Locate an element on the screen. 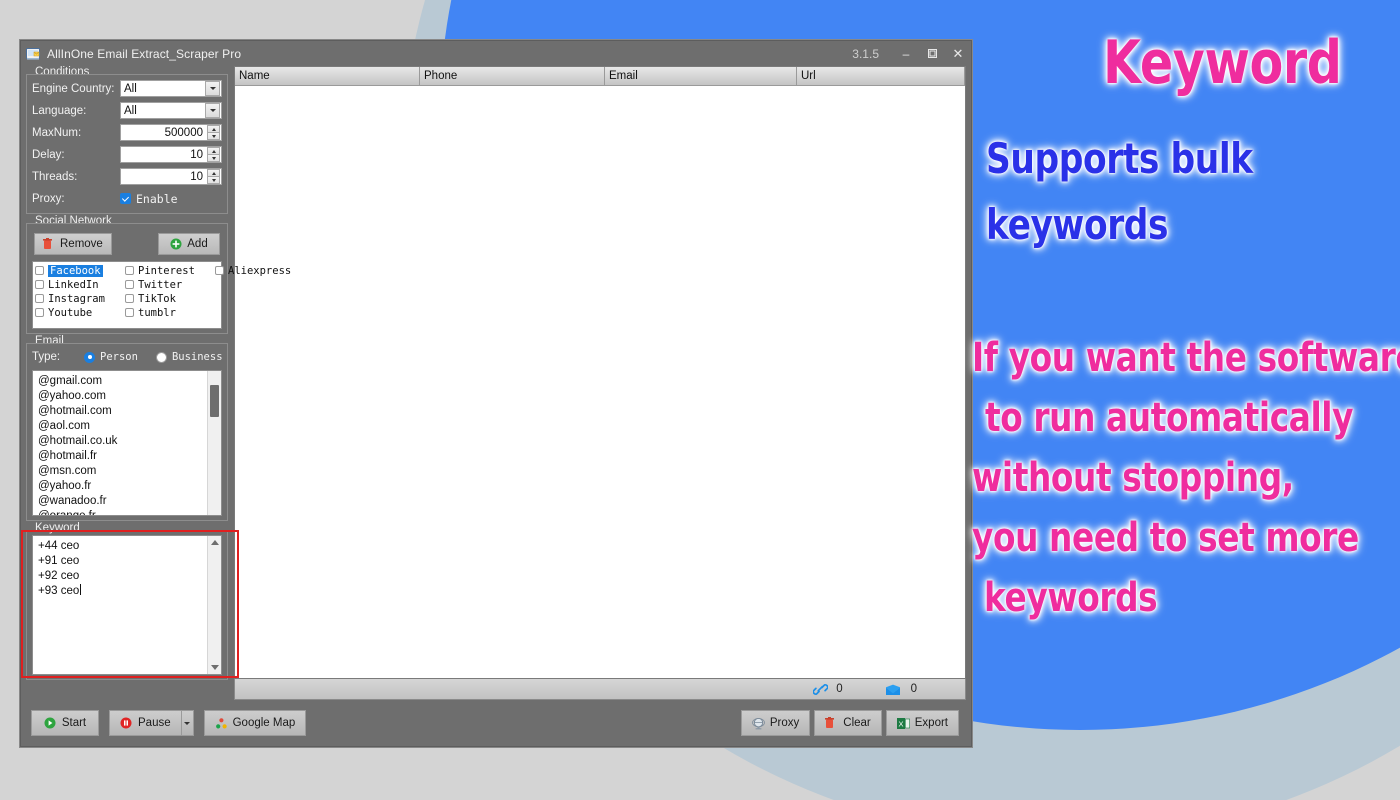  social-item-instagram: Instagram is located at coordinates (80, 298).